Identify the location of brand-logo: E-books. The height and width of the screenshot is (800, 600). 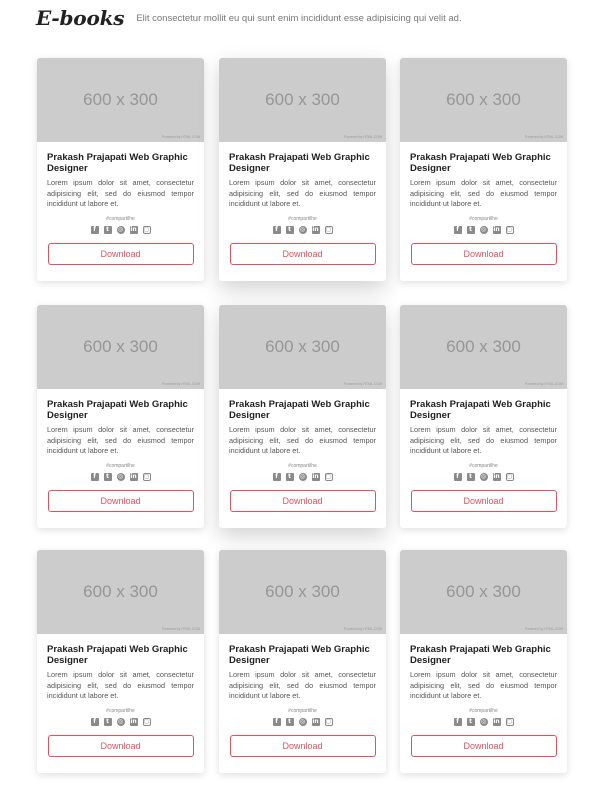
(80, 18).